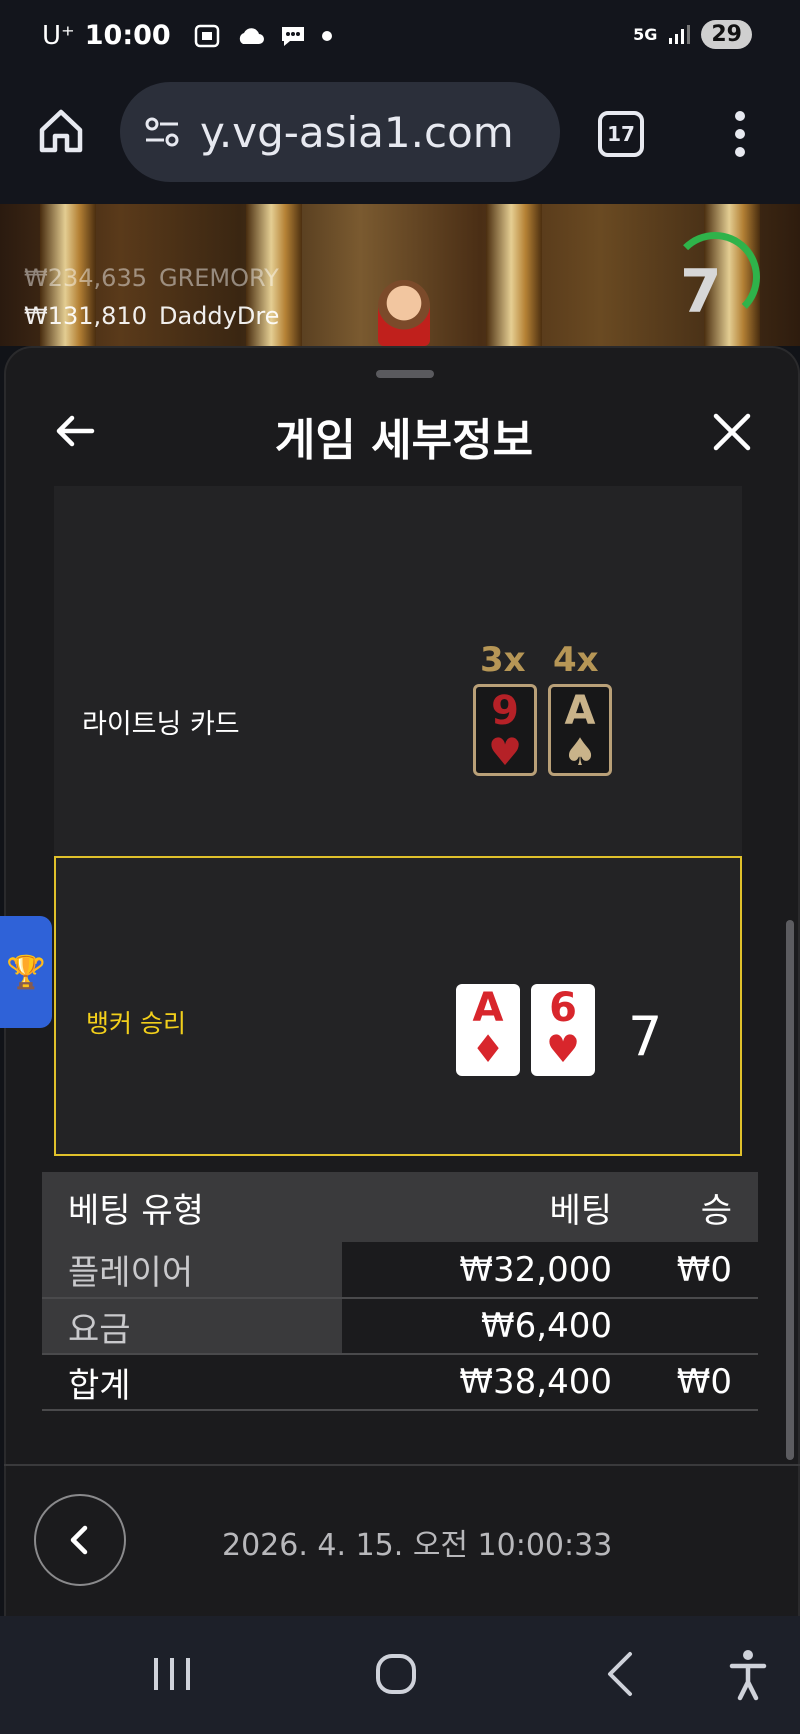  Describe the element at coordinates (400, 1207) in the screenshot. I see `table-header-row: 베팅 유형 베팅 승` at that location.